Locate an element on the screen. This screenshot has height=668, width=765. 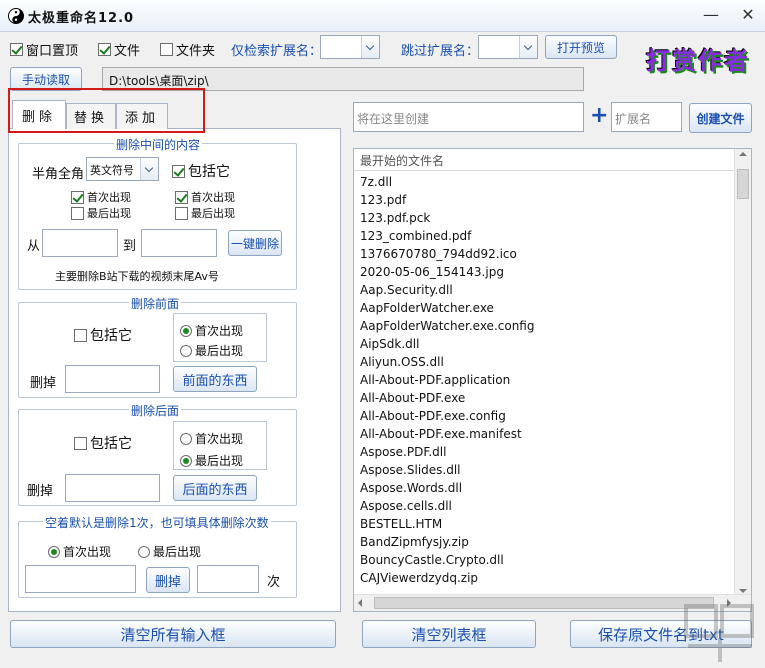
count-last-label: 最后出现 is located at coordinates (177, 552).